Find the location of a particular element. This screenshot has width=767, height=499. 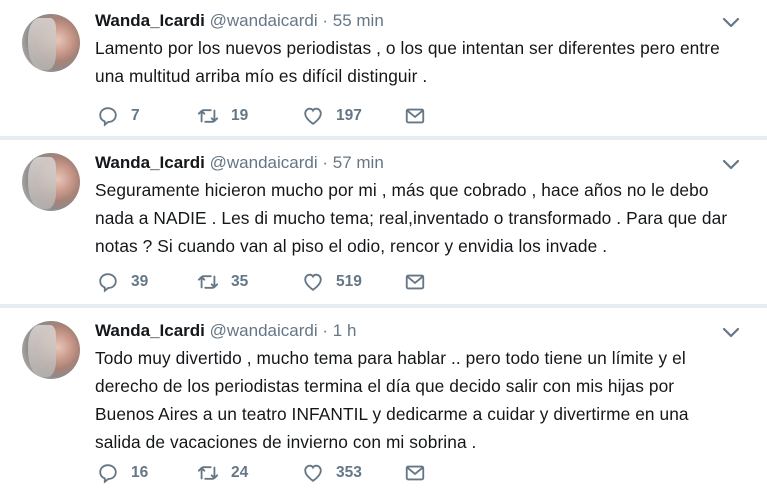

timestamp: 55 min is located at coordinates (358, 20).